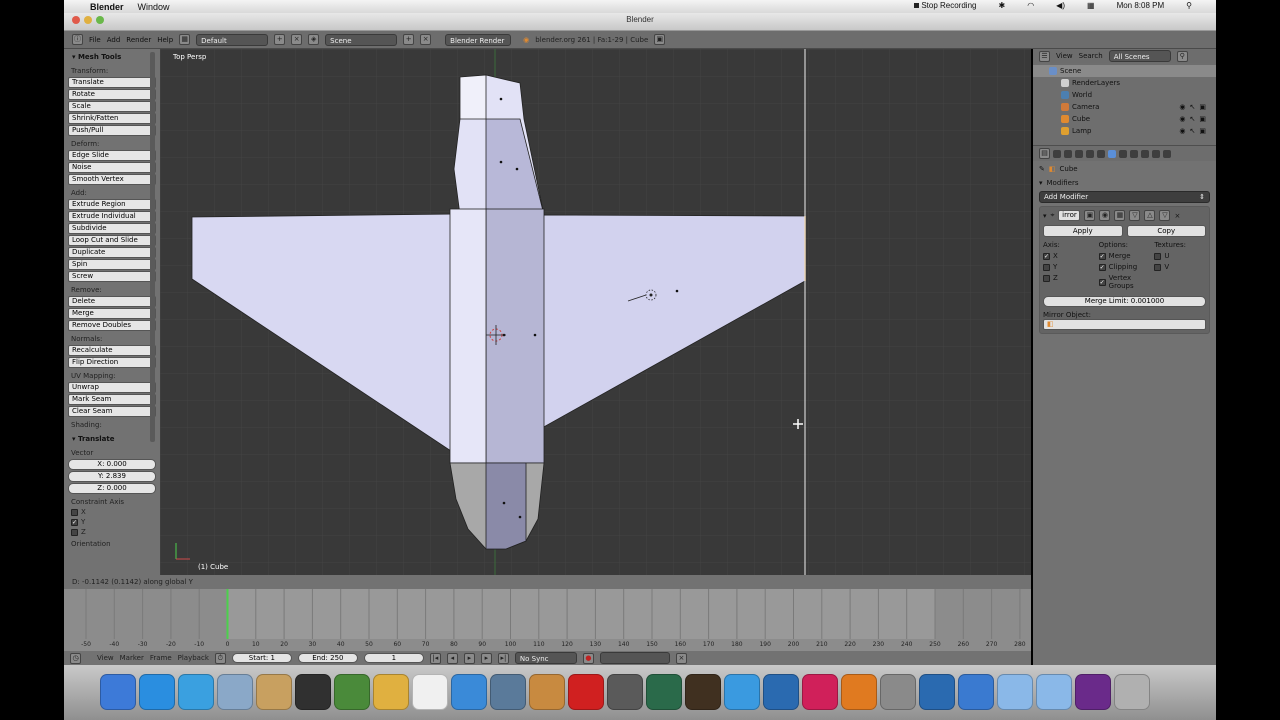 This screenshot has height=720, width=1280. I want to click on app-store-icon, so click(157, 692).